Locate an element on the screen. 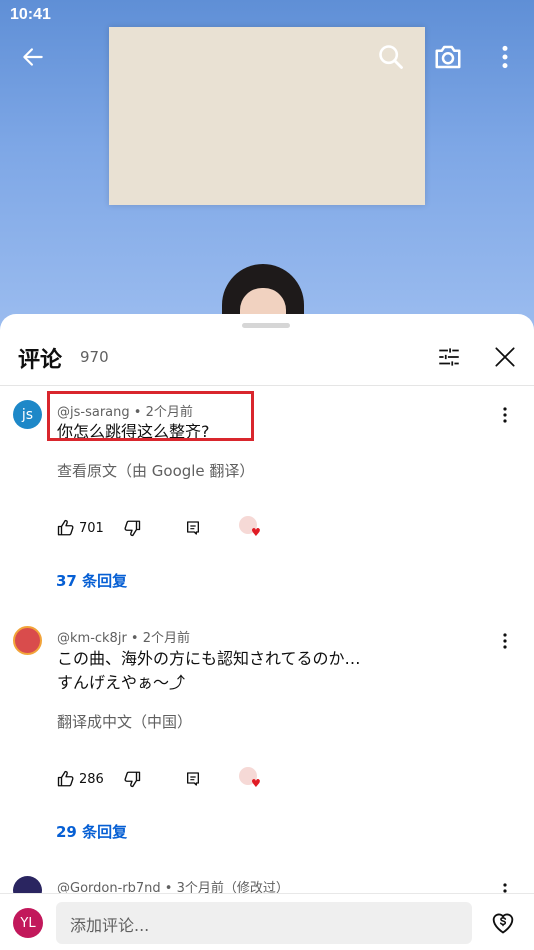  like-button: 701 is located at coordinates (80, 528).